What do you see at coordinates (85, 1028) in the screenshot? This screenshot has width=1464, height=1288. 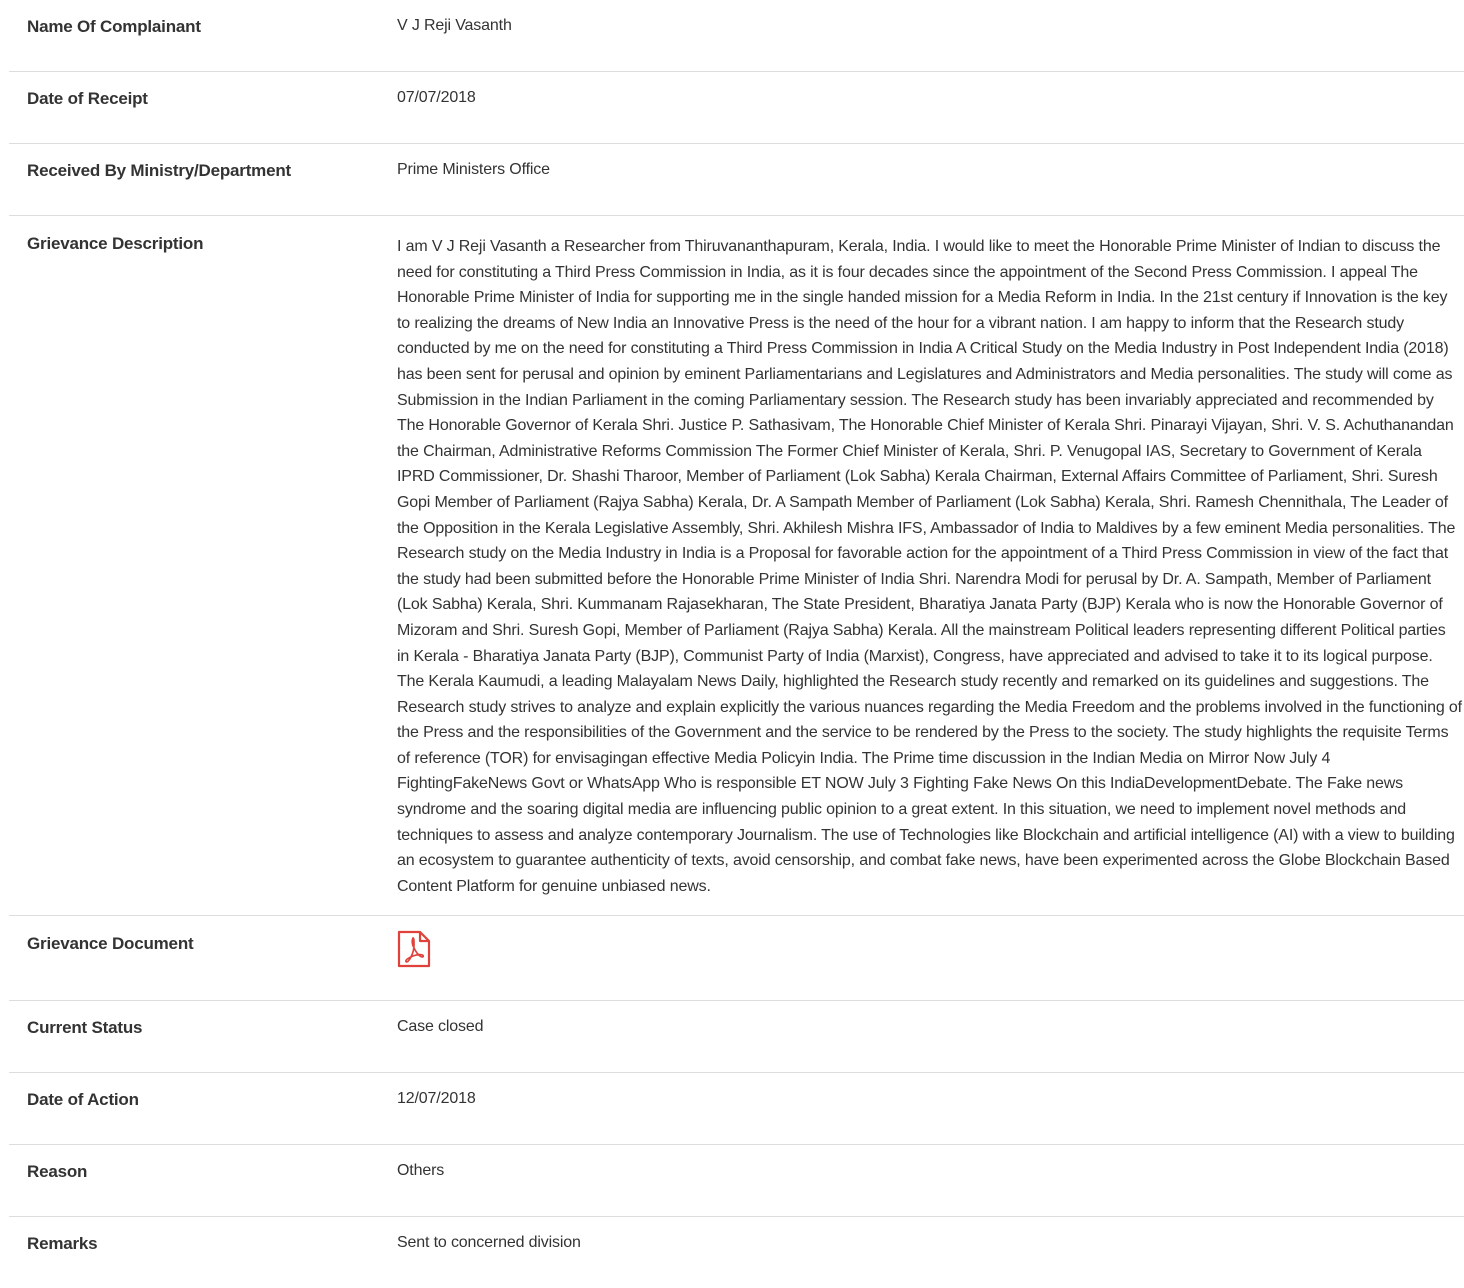 I see `status-label: Current Status` at bounding box center [85, 1028].